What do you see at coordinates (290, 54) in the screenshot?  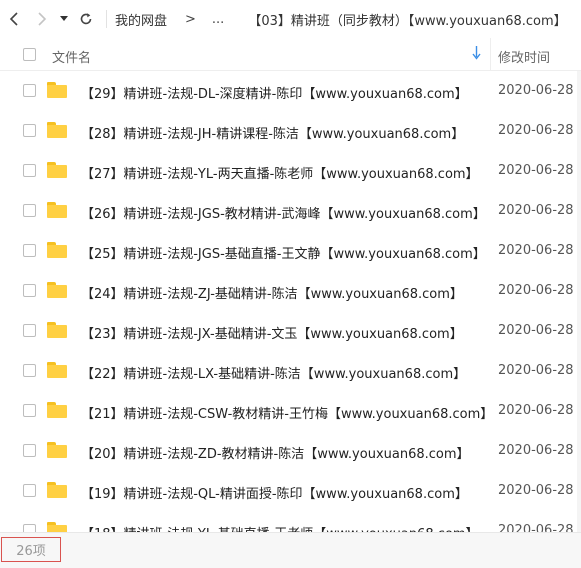 I see `file-list-header: 文件名 修改时间` at bounding box center [290, 54].